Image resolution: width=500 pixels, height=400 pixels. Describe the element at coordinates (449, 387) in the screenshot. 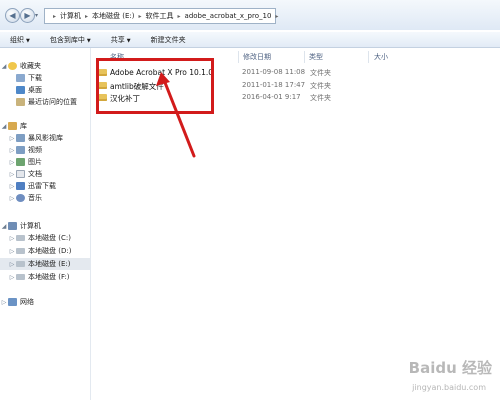

I see `watermark-url: jingyan.baidu.com` at that location.